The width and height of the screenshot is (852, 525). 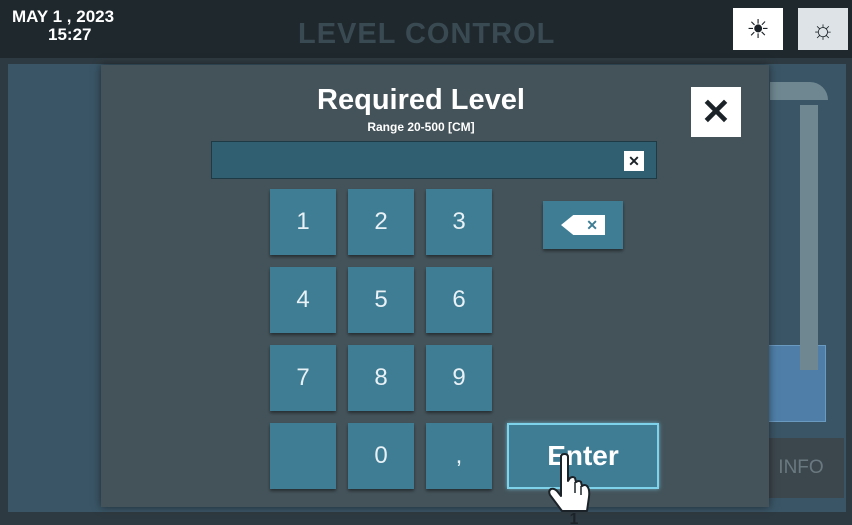 I want to click on brightness-high-button: ☼, so click(x=822, y=29).